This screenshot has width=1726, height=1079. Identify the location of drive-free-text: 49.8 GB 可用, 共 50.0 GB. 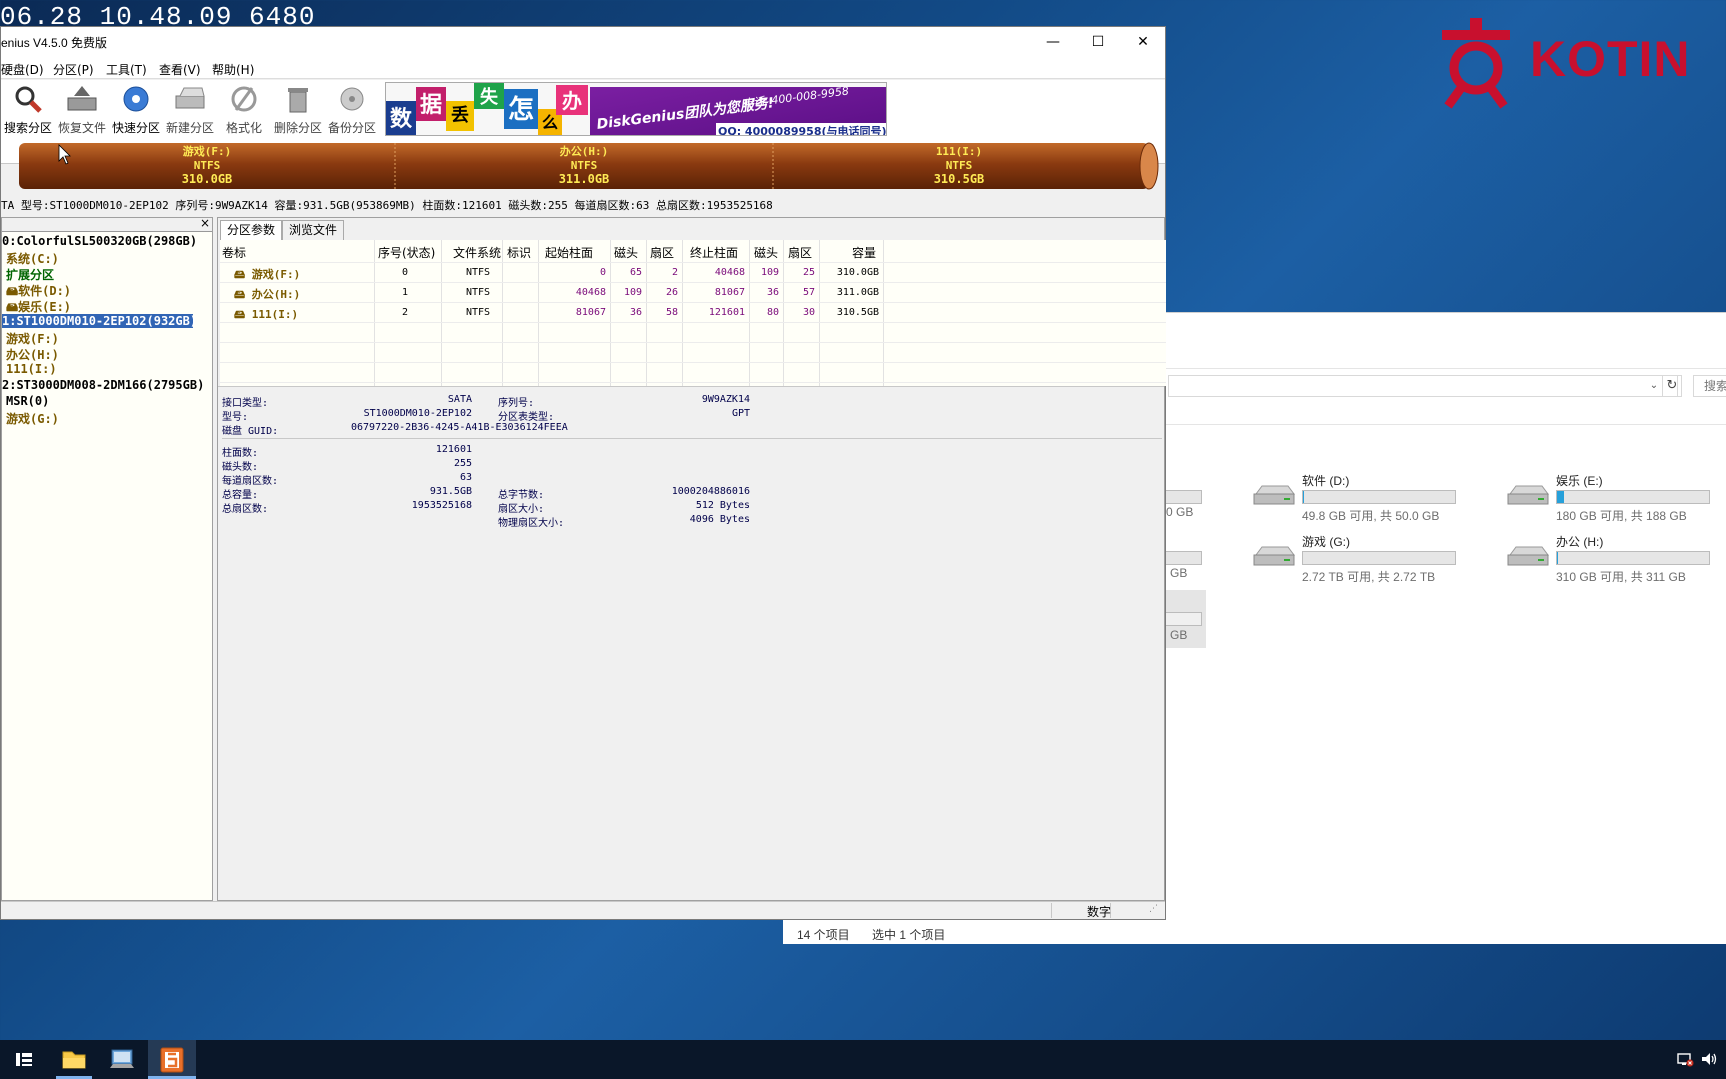
(1371, 516).